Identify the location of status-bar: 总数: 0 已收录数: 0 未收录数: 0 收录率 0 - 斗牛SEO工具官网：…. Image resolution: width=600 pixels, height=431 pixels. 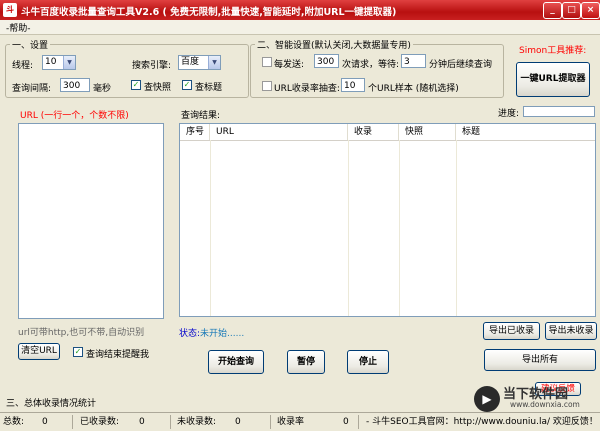
(300, 421).